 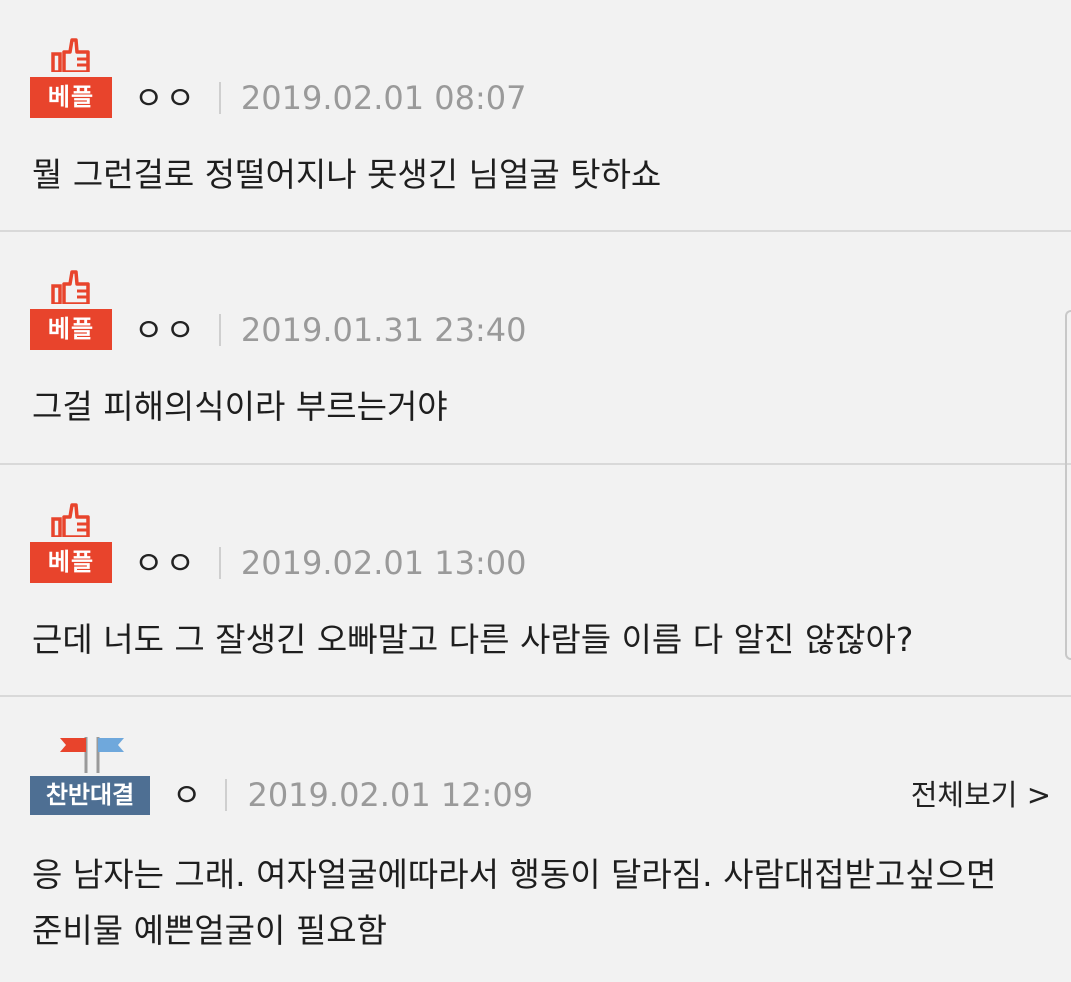 I want to click on comment-meta: 찬반대결 ㅇ 2019.02.01 12:09, so click(x=281, y=775).